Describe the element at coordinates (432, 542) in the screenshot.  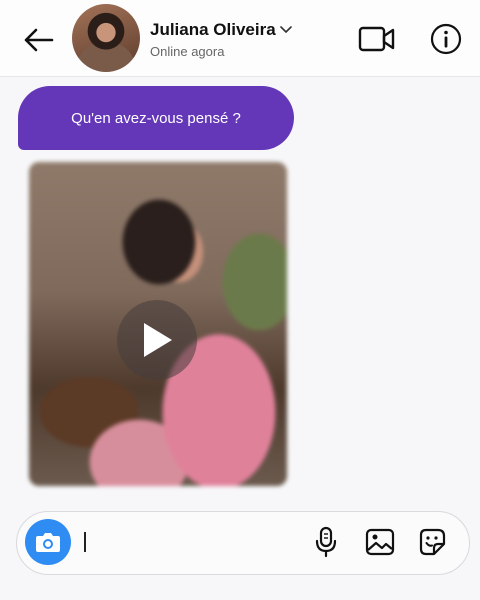
I see `sticker-icon` at that location.